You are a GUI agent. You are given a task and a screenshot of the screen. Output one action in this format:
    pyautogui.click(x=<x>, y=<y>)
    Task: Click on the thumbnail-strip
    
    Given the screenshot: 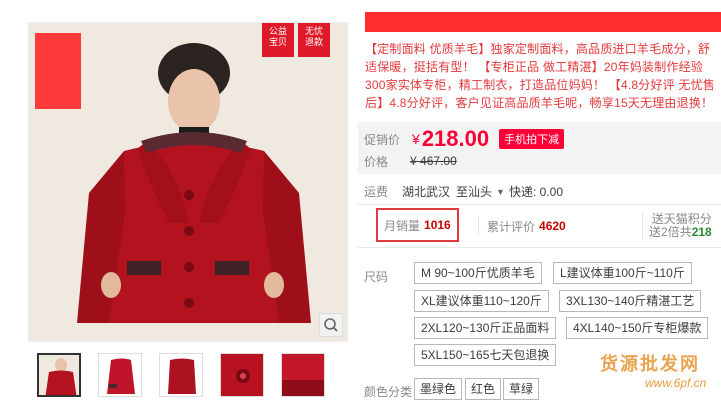 What is the action you would take?
    pyautogui.click(x=187, y=377)
    